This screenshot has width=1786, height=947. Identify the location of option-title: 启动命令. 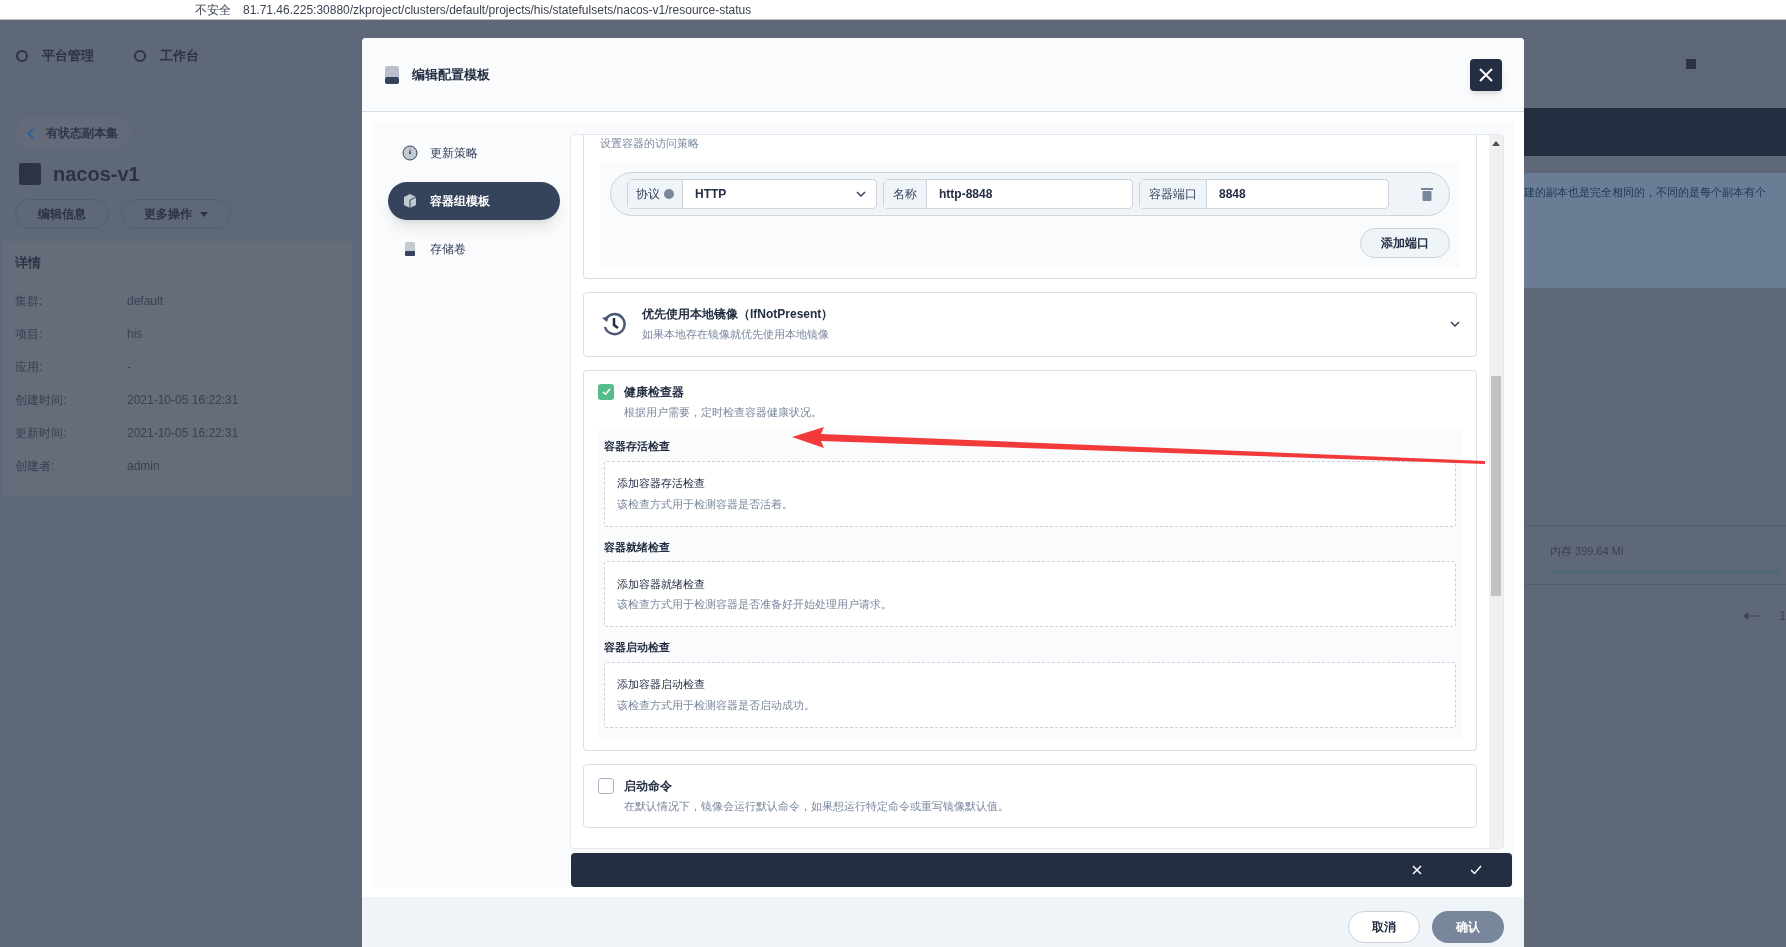
(648, 786).